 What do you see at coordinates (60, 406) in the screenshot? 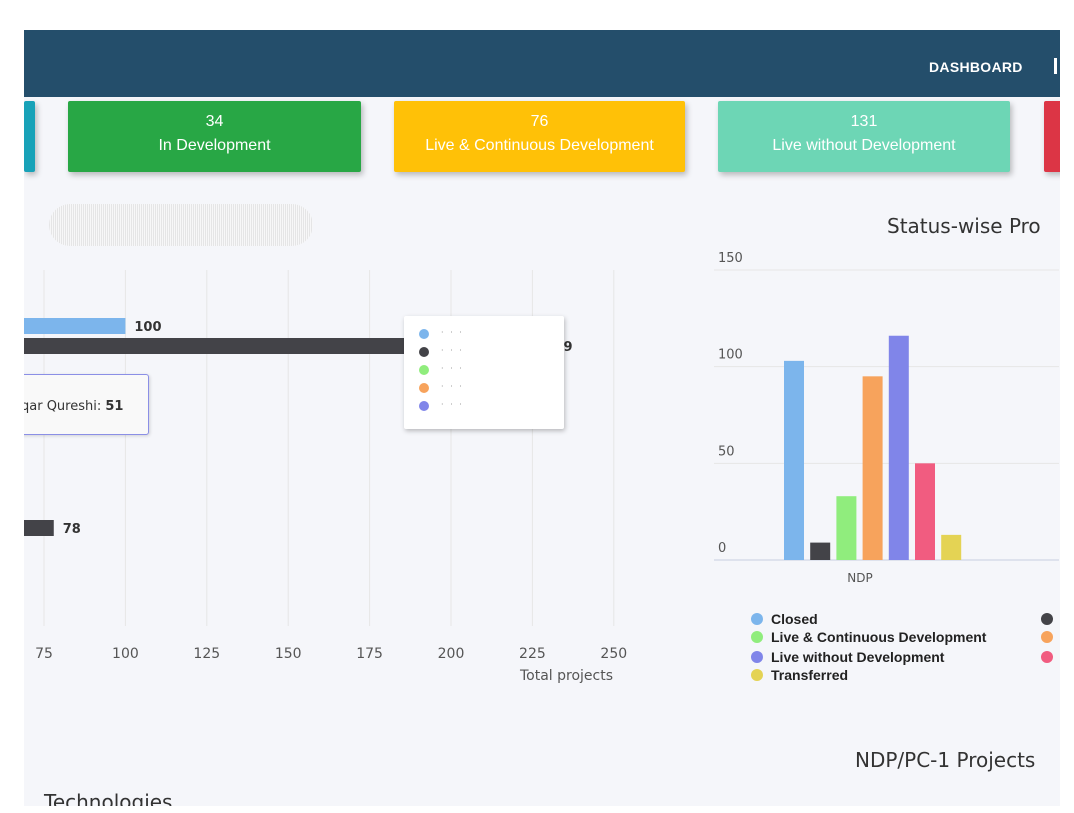
I see `tooltip-name: qar Qureshi` at bounding box center [60, 406].